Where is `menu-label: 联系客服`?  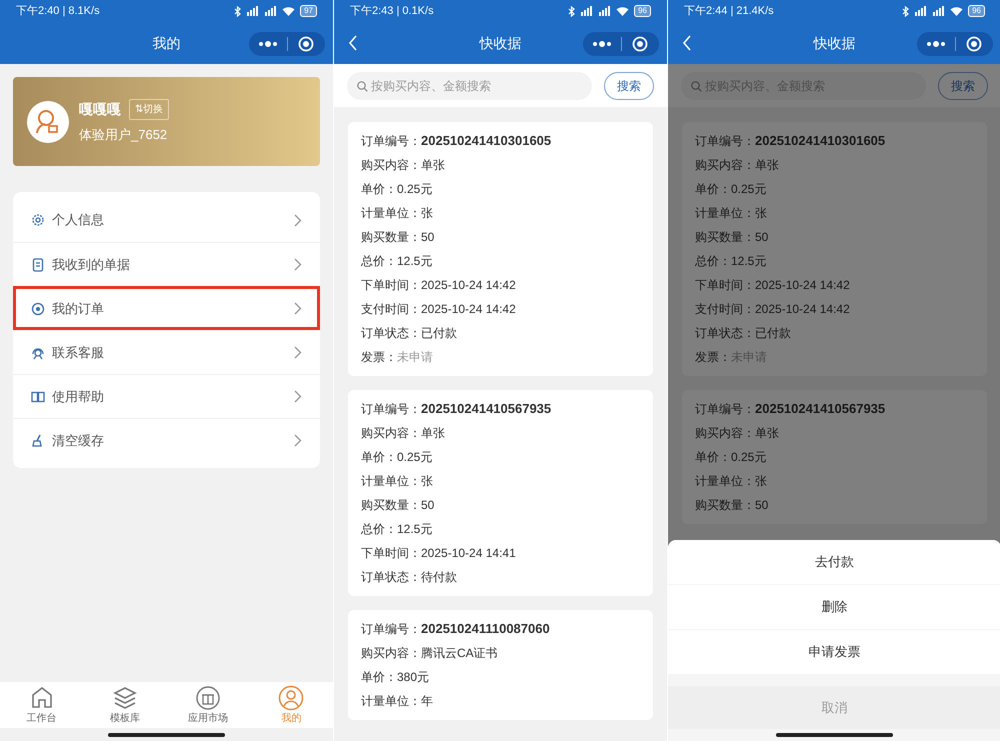
menu-label: 联系客服 is located at coordinates (78, 353).